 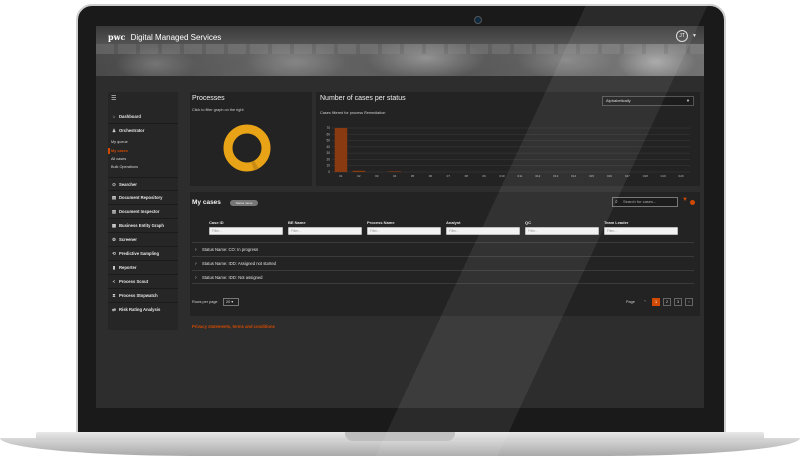 I want to click on pager-page-1: 1, so click(x=656, y=302).